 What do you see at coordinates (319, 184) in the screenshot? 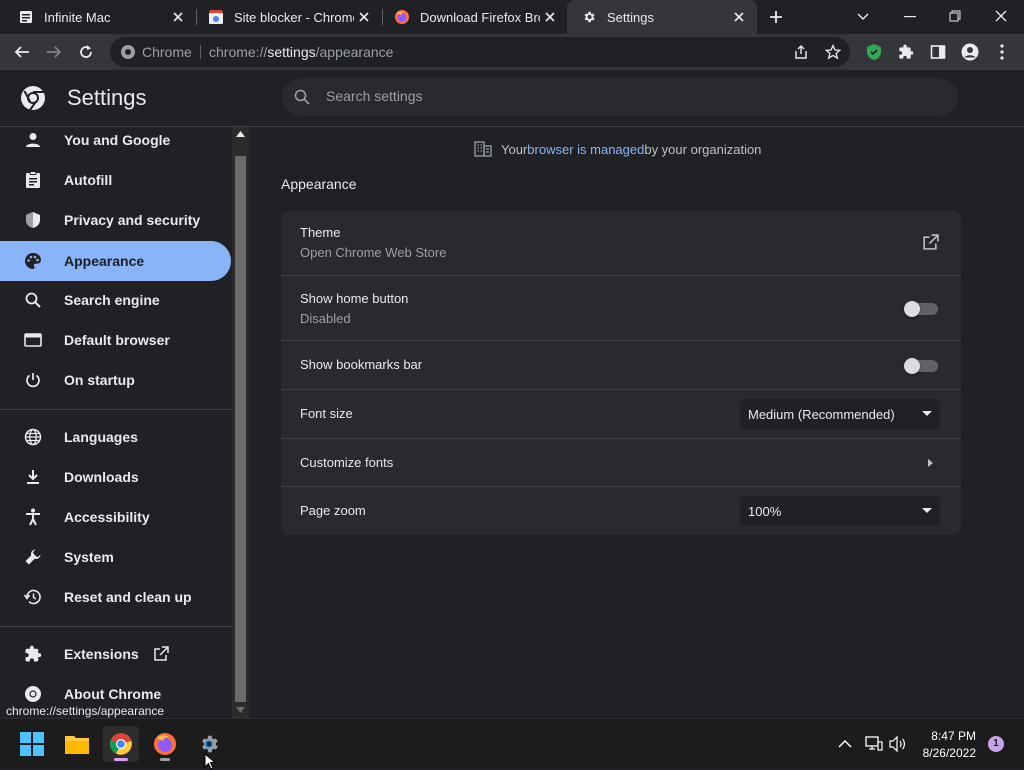
I see `section-title: Appearance` at bounding box center [319, 184].